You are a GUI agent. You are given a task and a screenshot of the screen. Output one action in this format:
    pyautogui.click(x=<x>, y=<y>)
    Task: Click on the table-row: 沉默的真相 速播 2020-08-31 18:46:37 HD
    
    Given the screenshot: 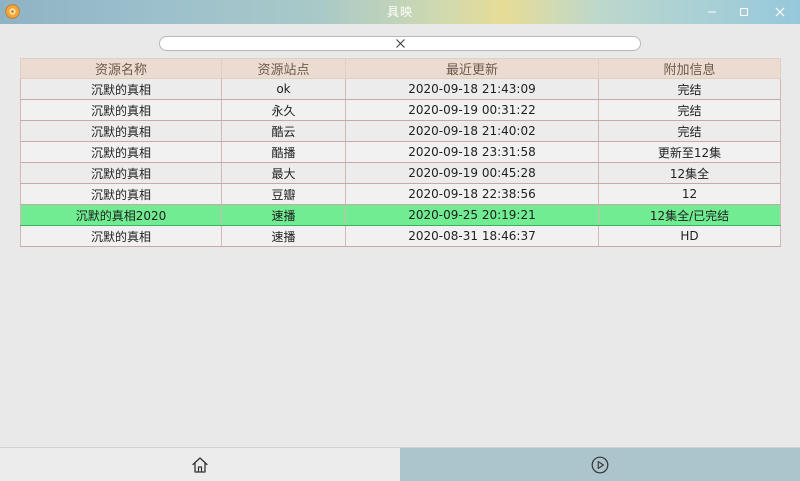 What is the action you would take?
    pyautogui.click(x=400, y=236)
    